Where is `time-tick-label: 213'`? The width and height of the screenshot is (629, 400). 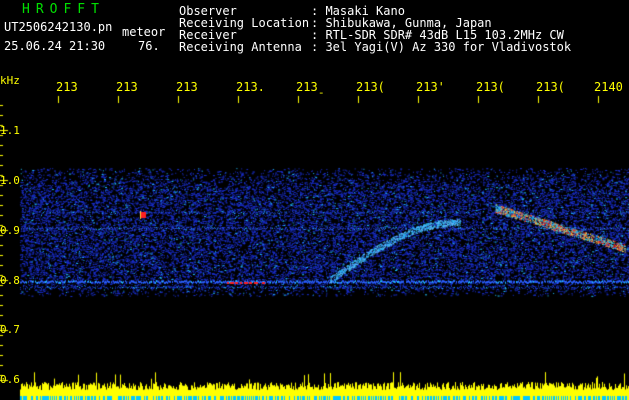
time-tick-label: 213' is located at coordinates (430, 87).